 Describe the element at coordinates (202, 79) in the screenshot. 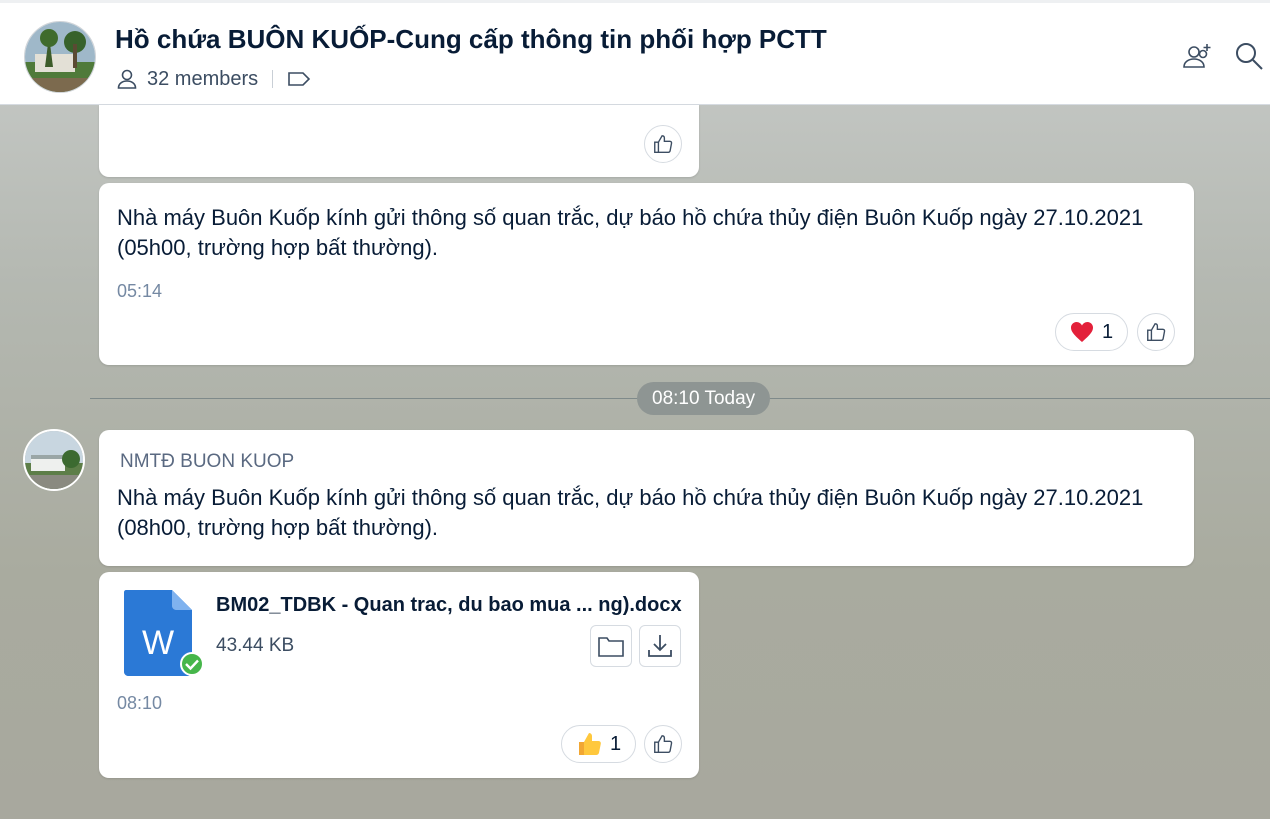

I see `members-count: 32 members` at that location.